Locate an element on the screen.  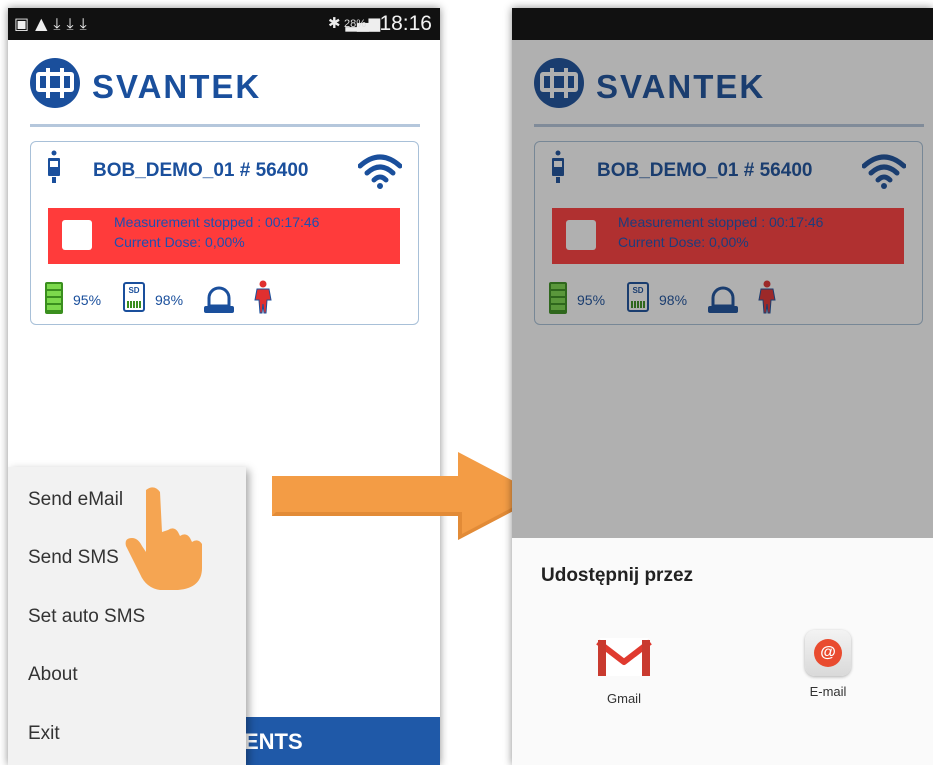
battery-percent: 28% is located at coordinates (354, 24).